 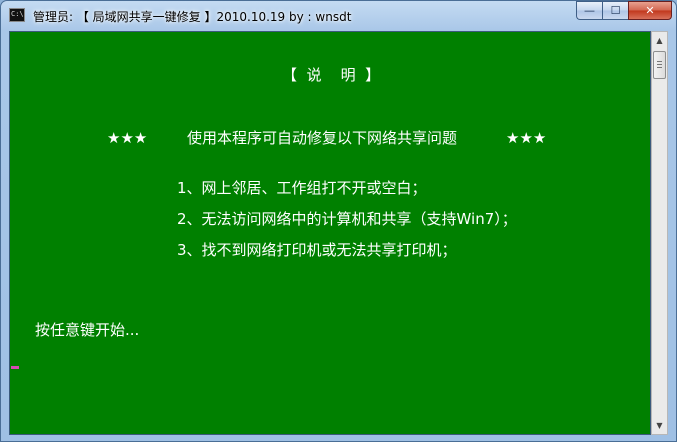 What do you see at coordinates (302, 188) in the screenshot?
I see `list-item-1: 1、网上邻居、工作组打不开或空白；` at bounding box center [302, 188].